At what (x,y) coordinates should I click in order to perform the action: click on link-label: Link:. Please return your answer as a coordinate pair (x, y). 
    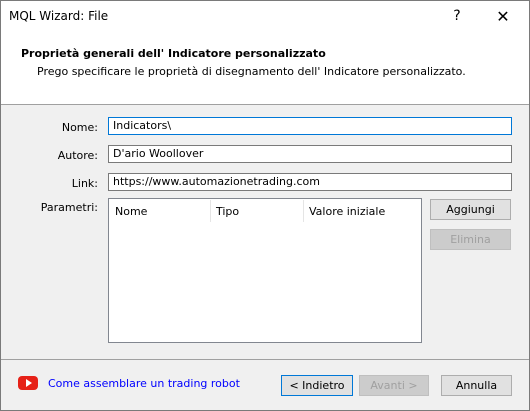
    Looking at the image, I should click on (84, 183).